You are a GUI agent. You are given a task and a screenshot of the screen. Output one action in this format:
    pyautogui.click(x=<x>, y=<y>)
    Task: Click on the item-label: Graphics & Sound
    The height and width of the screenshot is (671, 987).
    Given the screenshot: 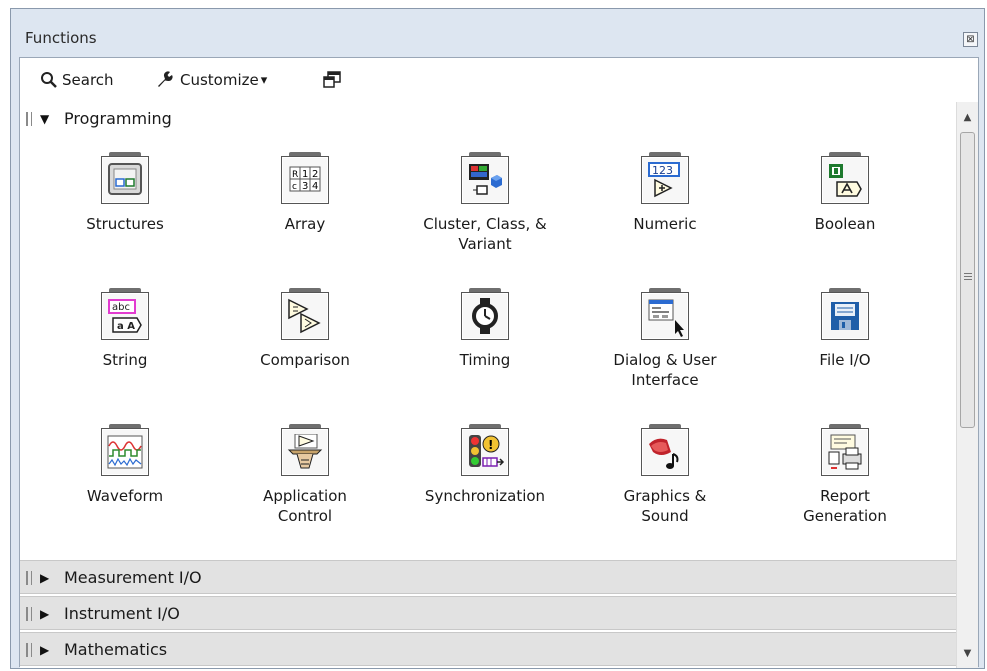 What is the action you would take?
    pyautogui.click(x=665, y=506)
    